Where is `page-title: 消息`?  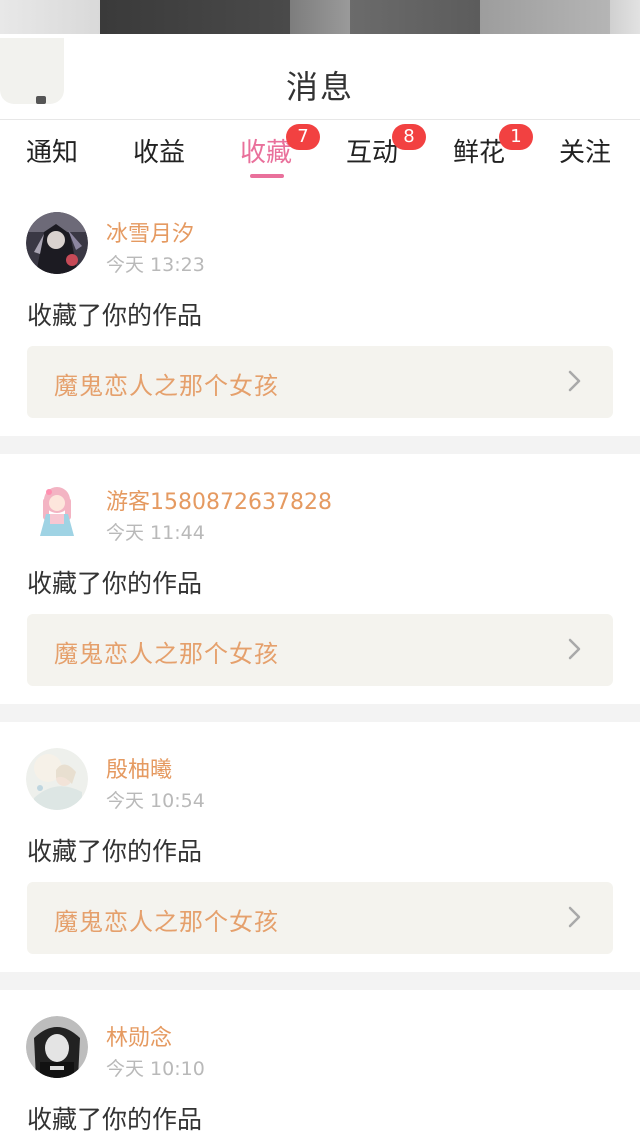 page-title: 消息 is located at coordinates (319, 87).